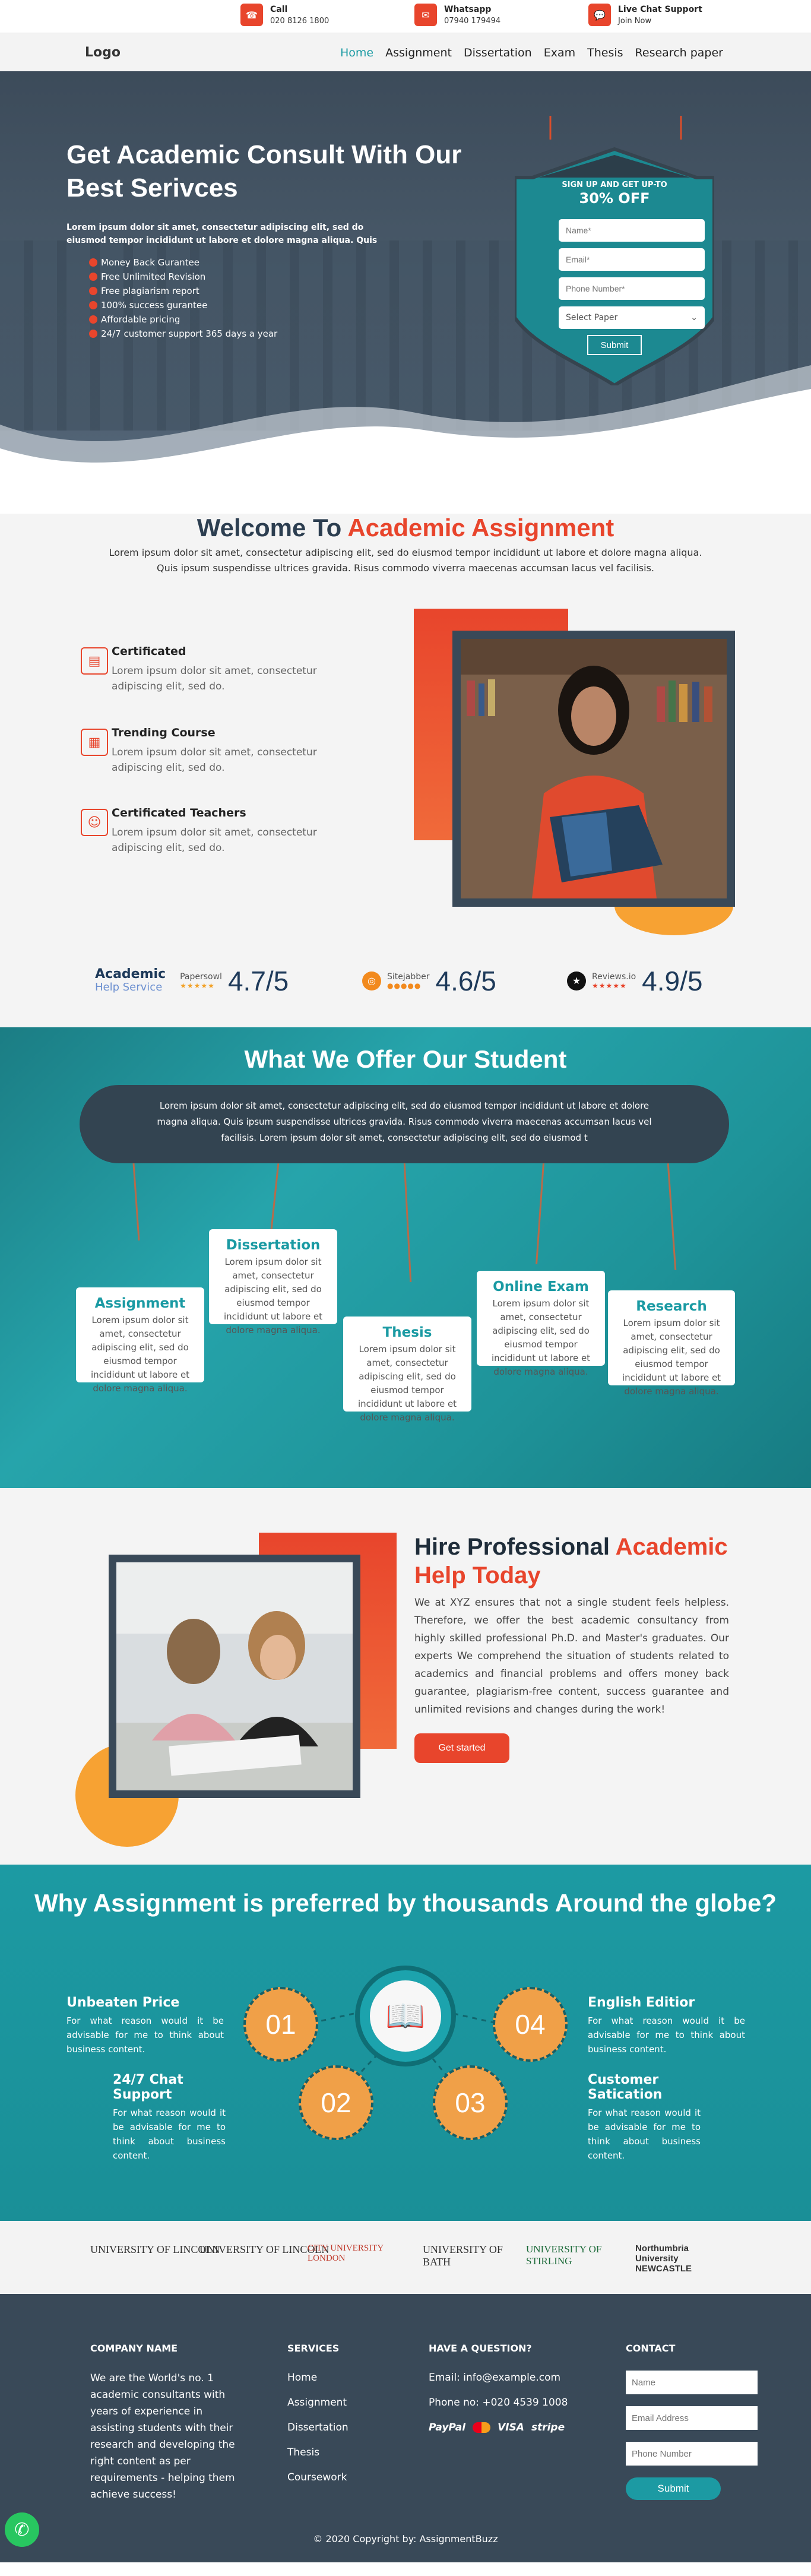 The width and height of the screenshot is (811, 2576). I want to click on hero-name-field, so click(632, 230).